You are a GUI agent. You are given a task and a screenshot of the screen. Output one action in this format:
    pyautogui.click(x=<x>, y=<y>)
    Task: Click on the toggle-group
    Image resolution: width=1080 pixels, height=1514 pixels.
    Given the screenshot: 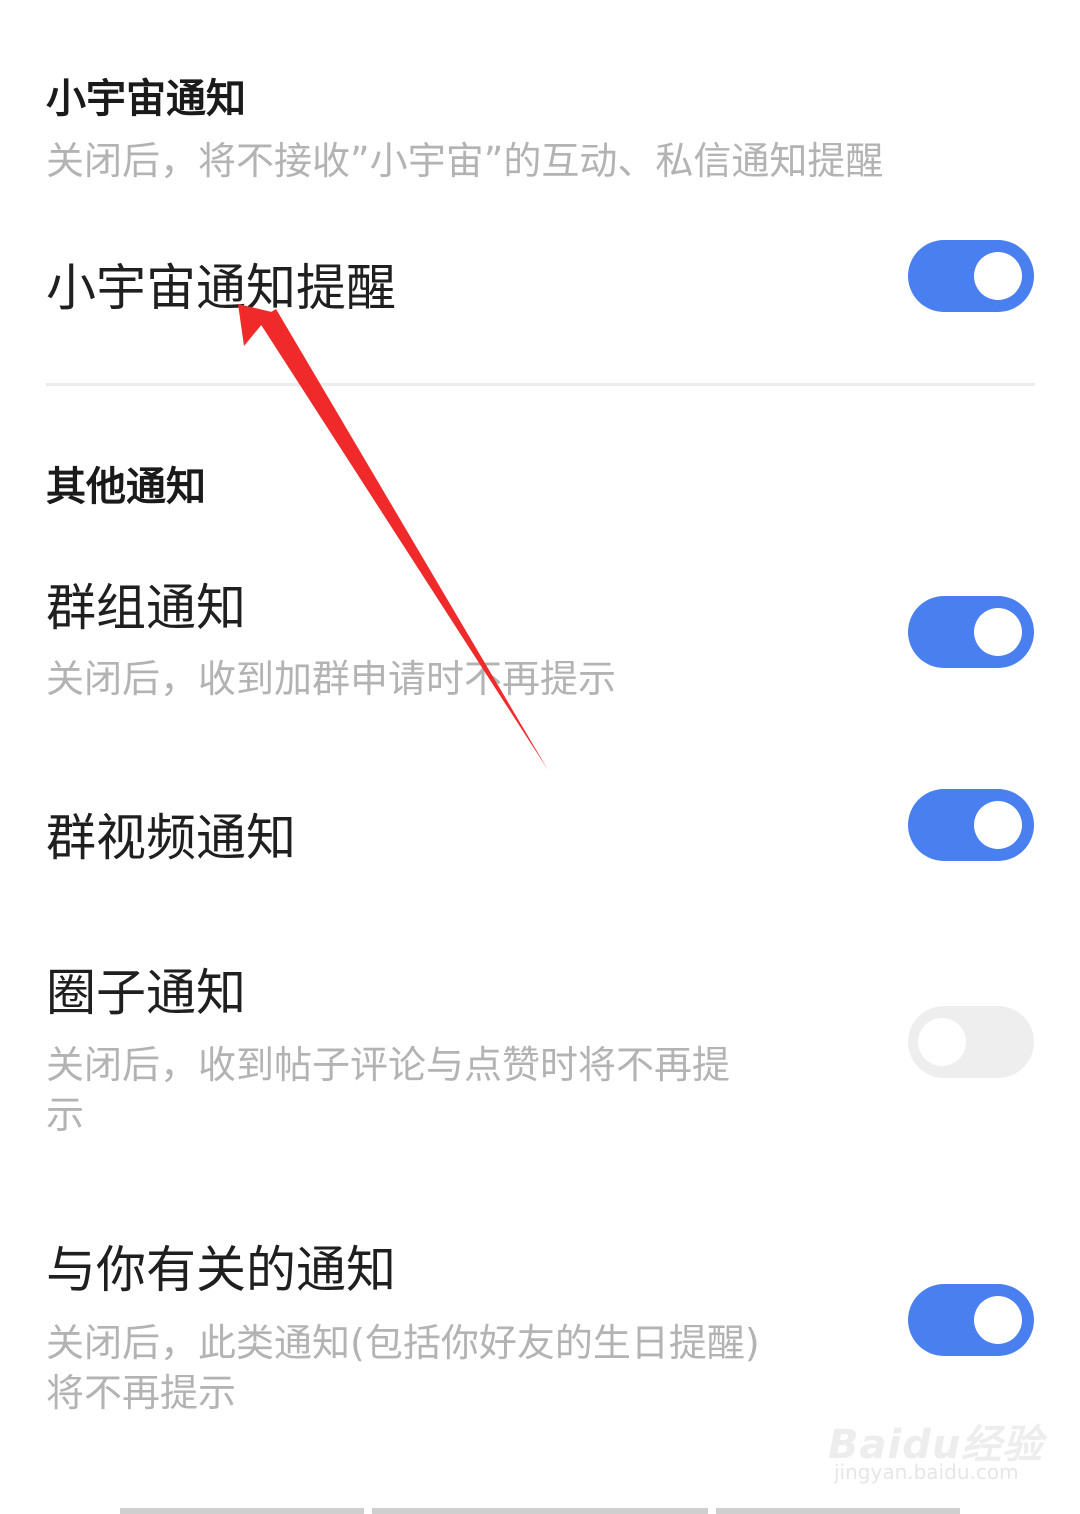 What is the action you would take?
    pyautogui.click(x=971, y=632)
    